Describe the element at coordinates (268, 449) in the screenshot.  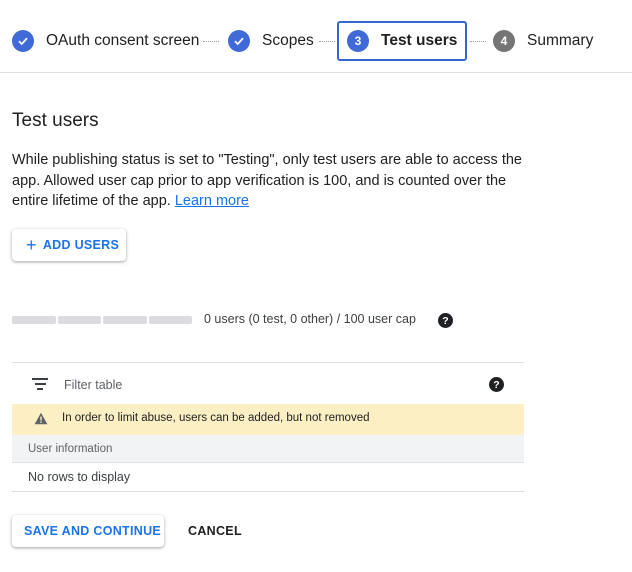
I see `column-header-user-information: User information` at that location.